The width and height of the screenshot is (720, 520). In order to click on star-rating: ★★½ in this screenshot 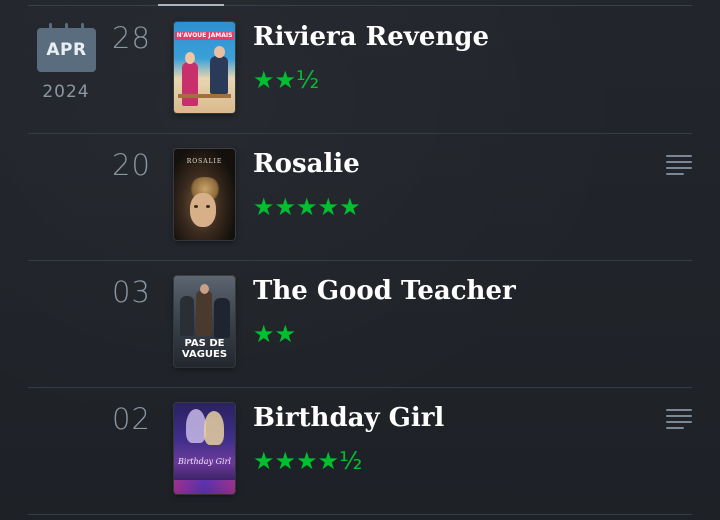, I will do `click(286, 80)`.